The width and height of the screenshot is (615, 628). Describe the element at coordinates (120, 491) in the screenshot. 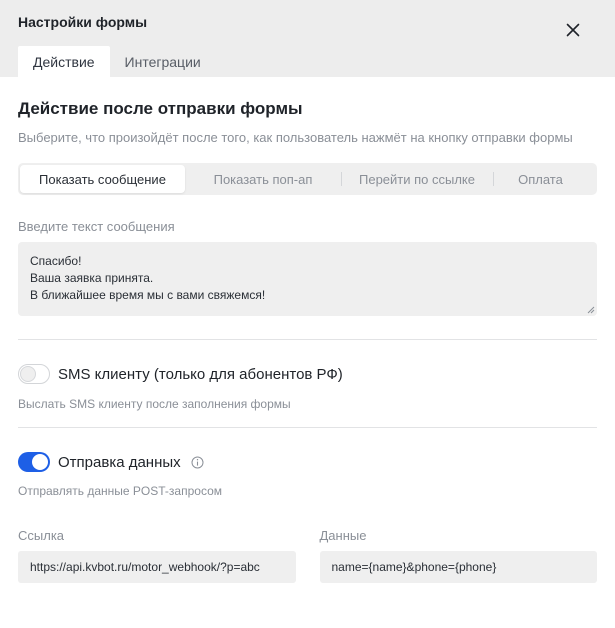

I see `post-hint: Отправлять данные POST-запросом` at that location.